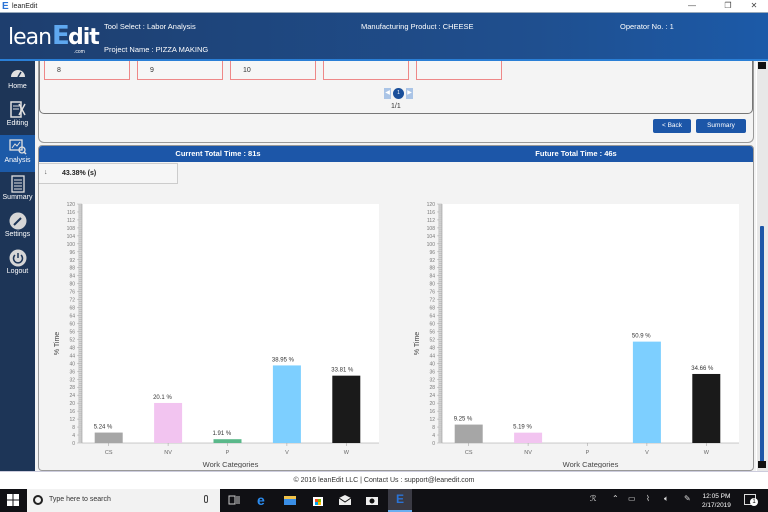 This screenshot has width=768, height=512. I want to click on step-box: 10, so click(273, 70).